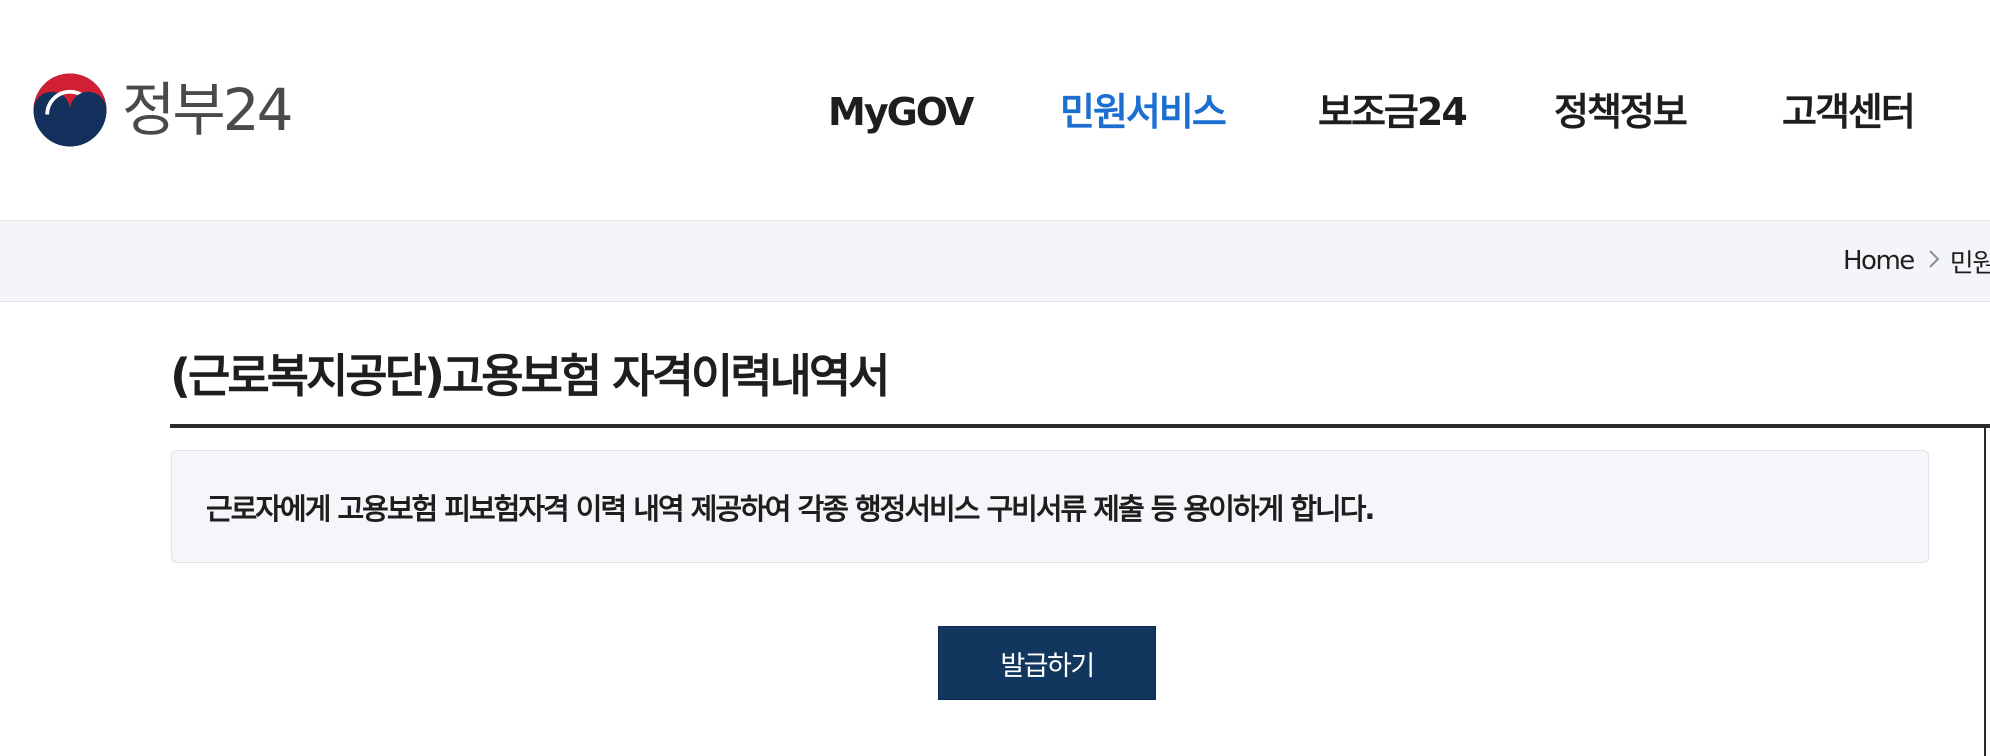  I want to click on site-logo: 정부24, so click(163, 110).